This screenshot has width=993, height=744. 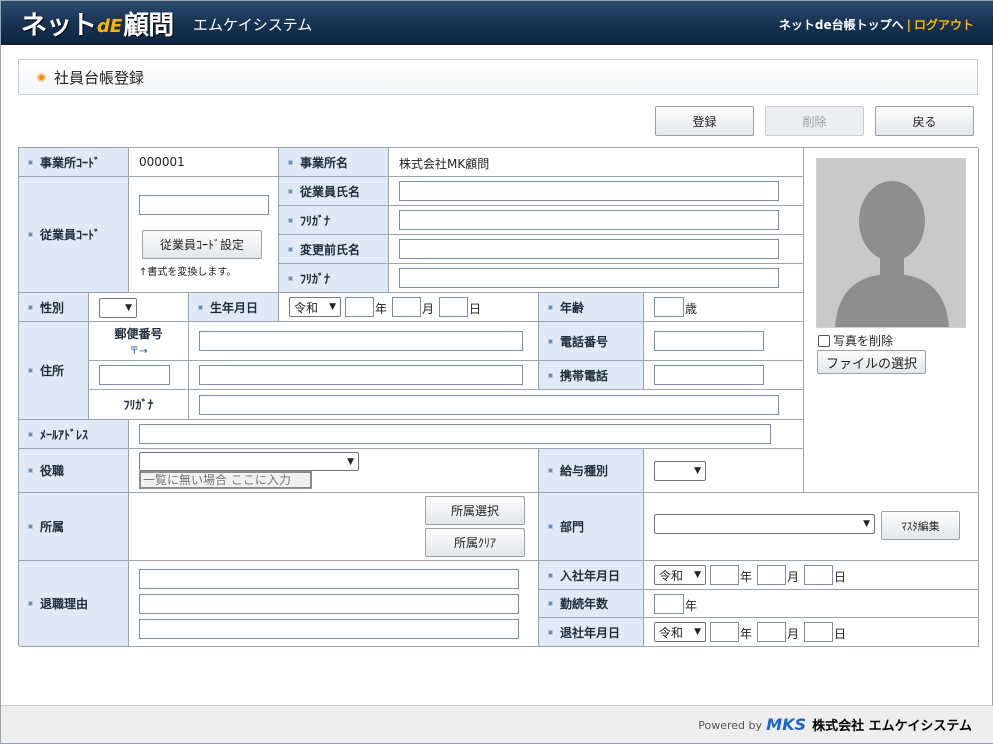 I want to click on service-years-label: 勤続年数, so click(x=591, y=604).